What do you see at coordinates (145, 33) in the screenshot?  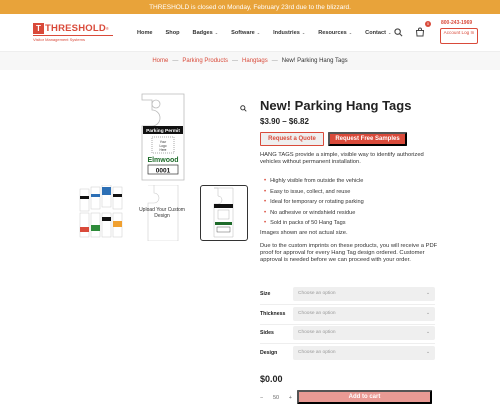 I see `nav-item-home: Home` at bounding box center [145, 33].